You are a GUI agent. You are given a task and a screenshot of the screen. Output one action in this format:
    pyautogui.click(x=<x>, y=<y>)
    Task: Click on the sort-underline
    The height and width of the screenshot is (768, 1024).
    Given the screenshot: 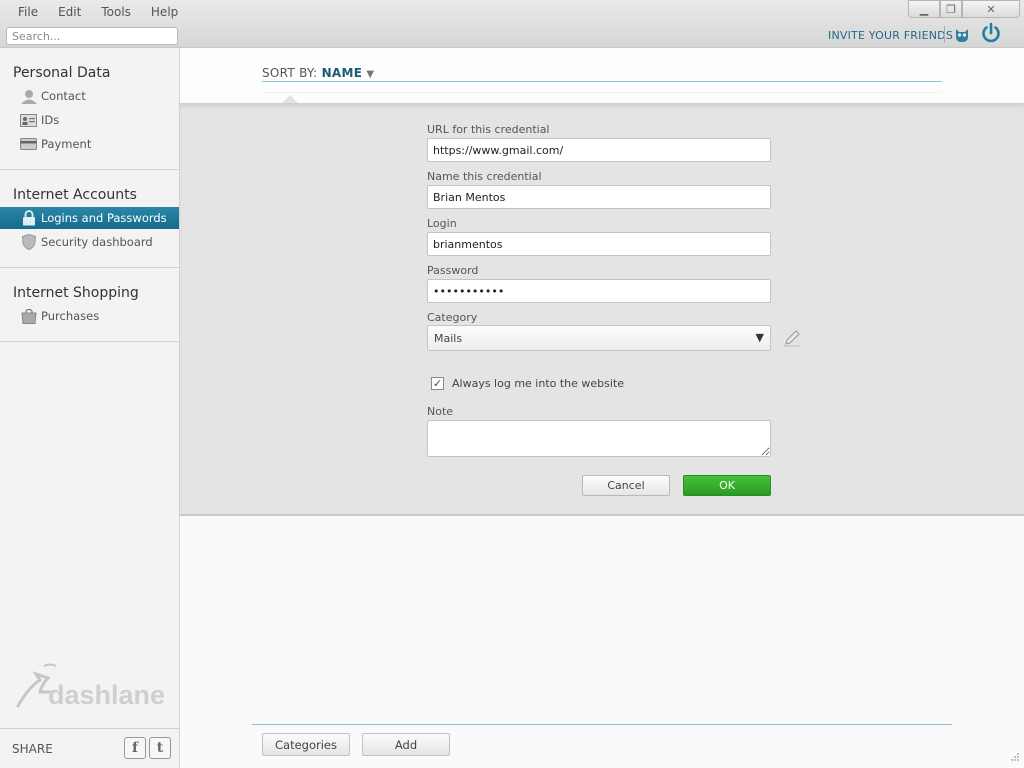 What is the action you would take?
    pyautogui.click(x=602, y=81)
    